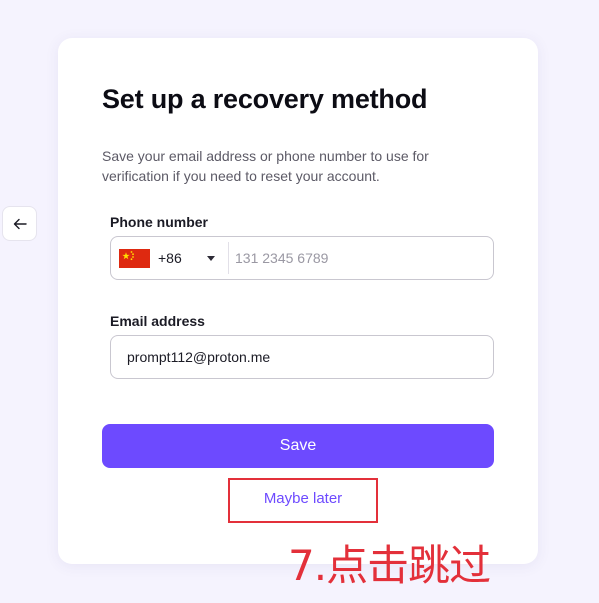 The width and height of the screenshot is (599, 603). I want to click on country-code-value: +86, so click(170, 258).